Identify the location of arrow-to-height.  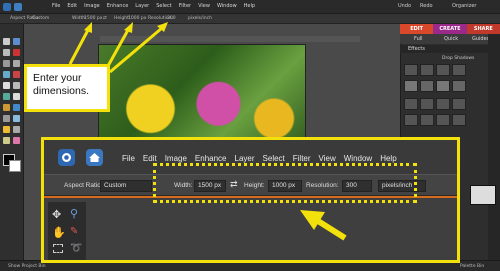
(119, 44).